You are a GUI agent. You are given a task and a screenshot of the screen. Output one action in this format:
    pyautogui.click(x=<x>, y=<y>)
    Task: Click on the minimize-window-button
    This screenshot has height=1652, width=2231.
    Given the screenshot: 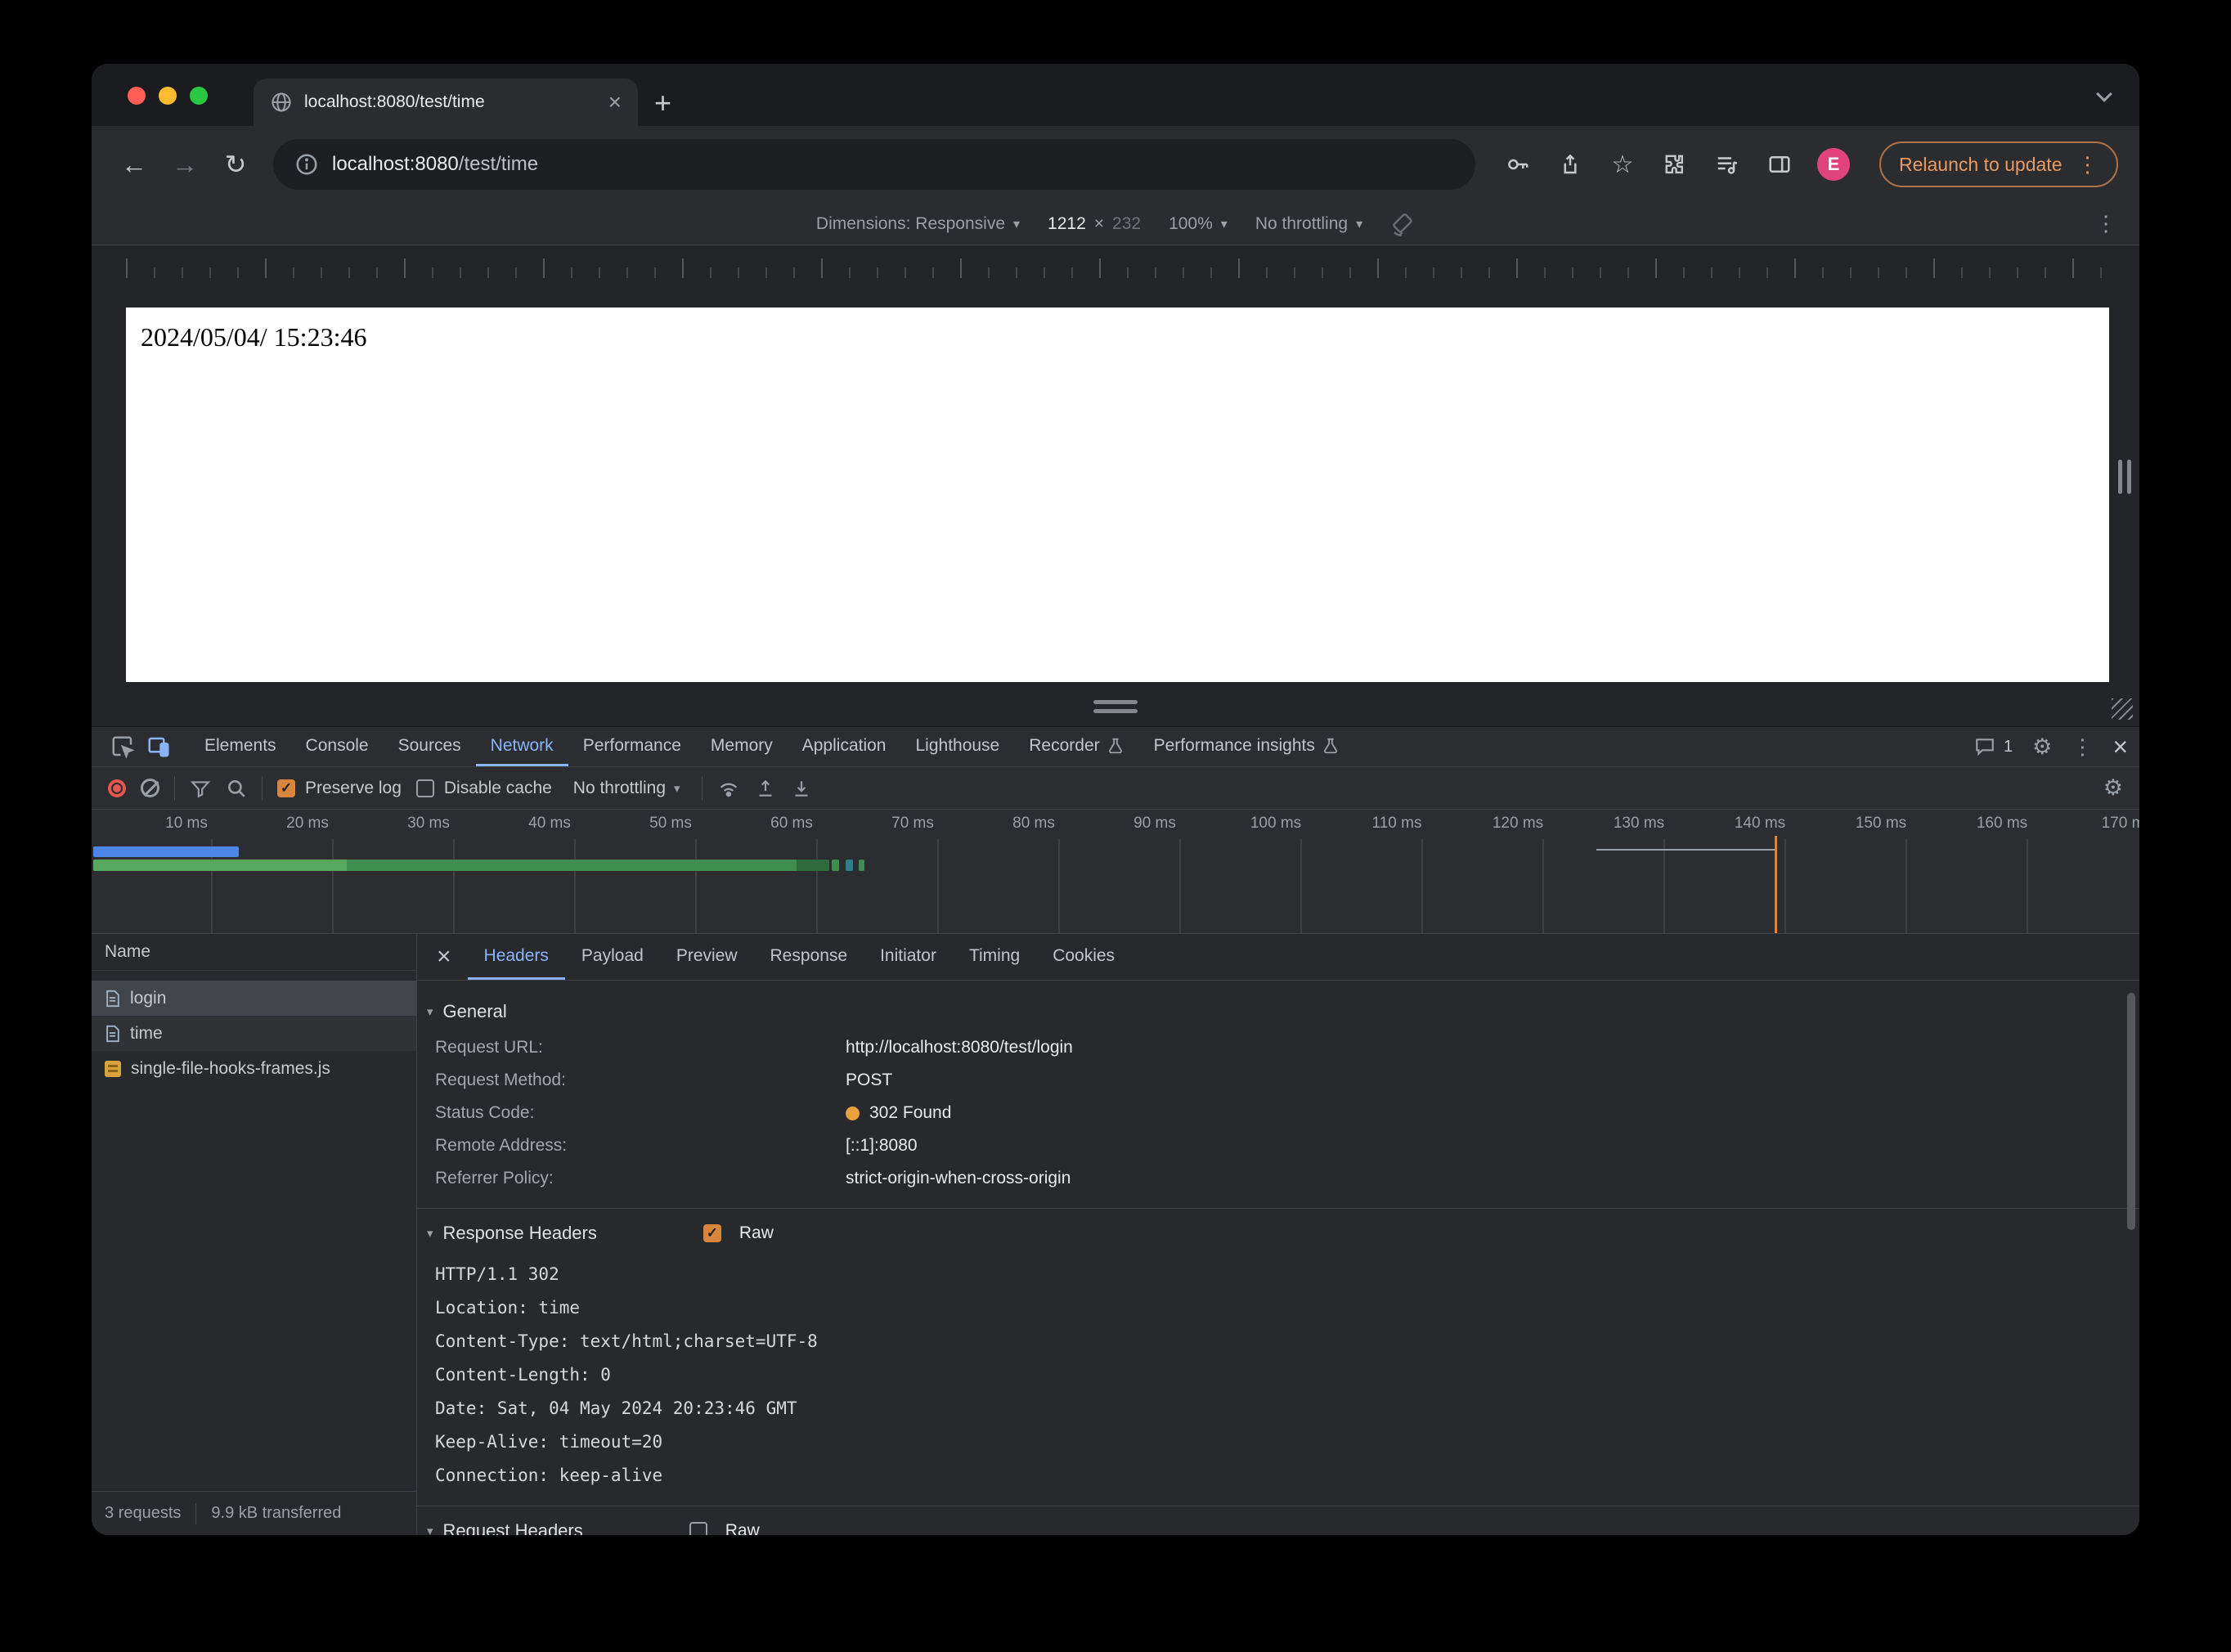 What is the action you would take?
    pyautogui.click(x=168, y=96)
    